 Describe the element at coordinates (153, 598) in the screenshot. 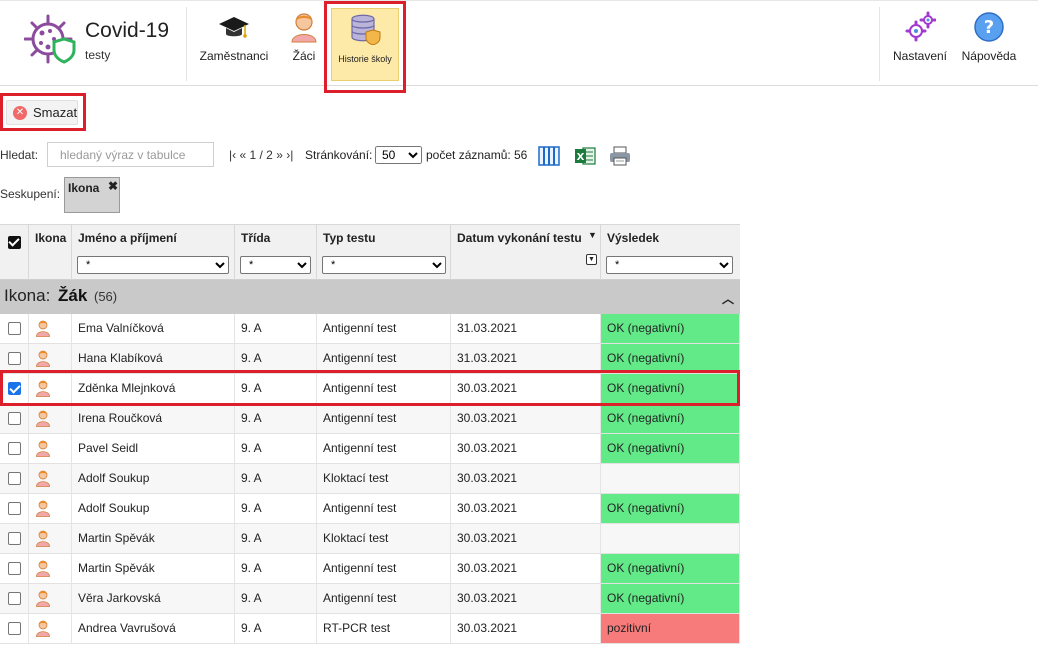

I see `student-name: Věra Jarkovská` at that location.